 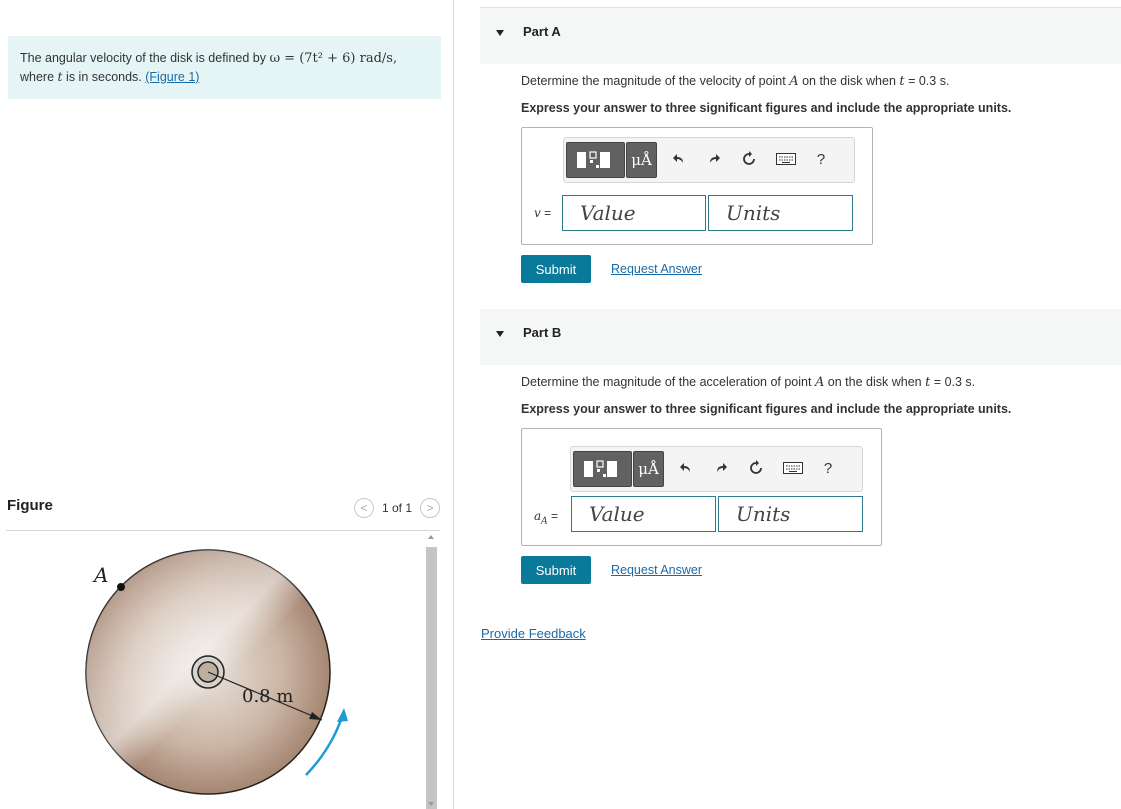 I want to click on point-a-marker, so click(x=121, y=587).